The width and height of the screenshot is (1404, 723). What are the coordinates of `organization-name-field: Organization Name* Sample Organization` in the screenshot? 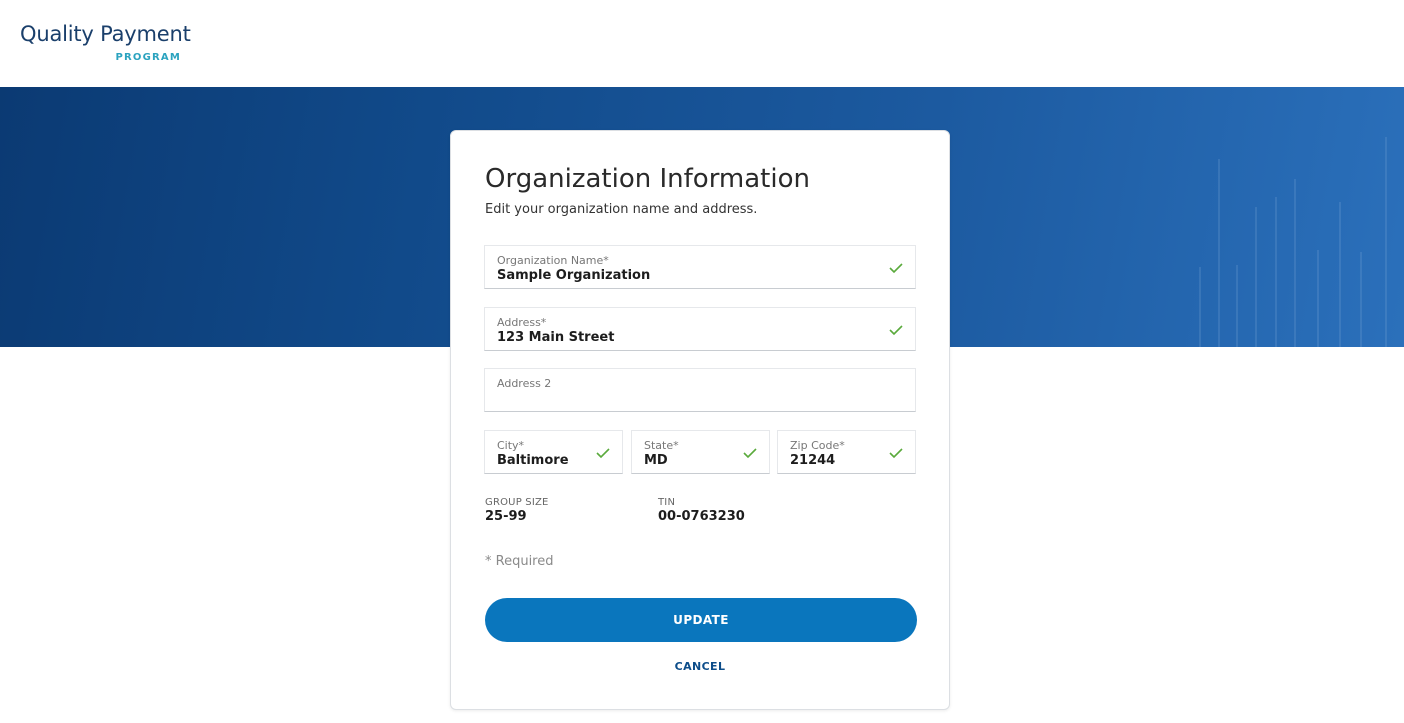 It's located at (700, 267).